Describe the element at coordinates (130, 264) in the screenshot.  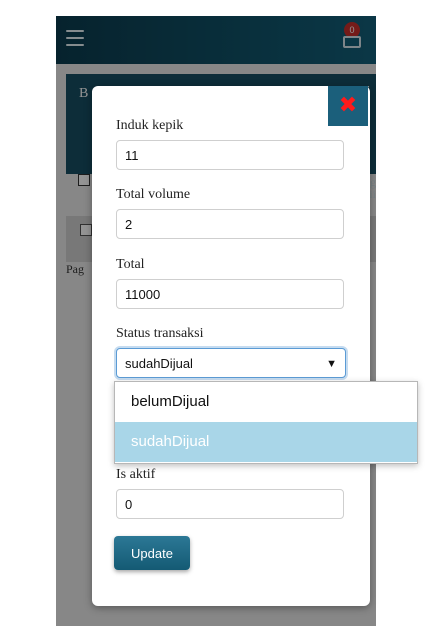
I see `total-label: Total` at that location.